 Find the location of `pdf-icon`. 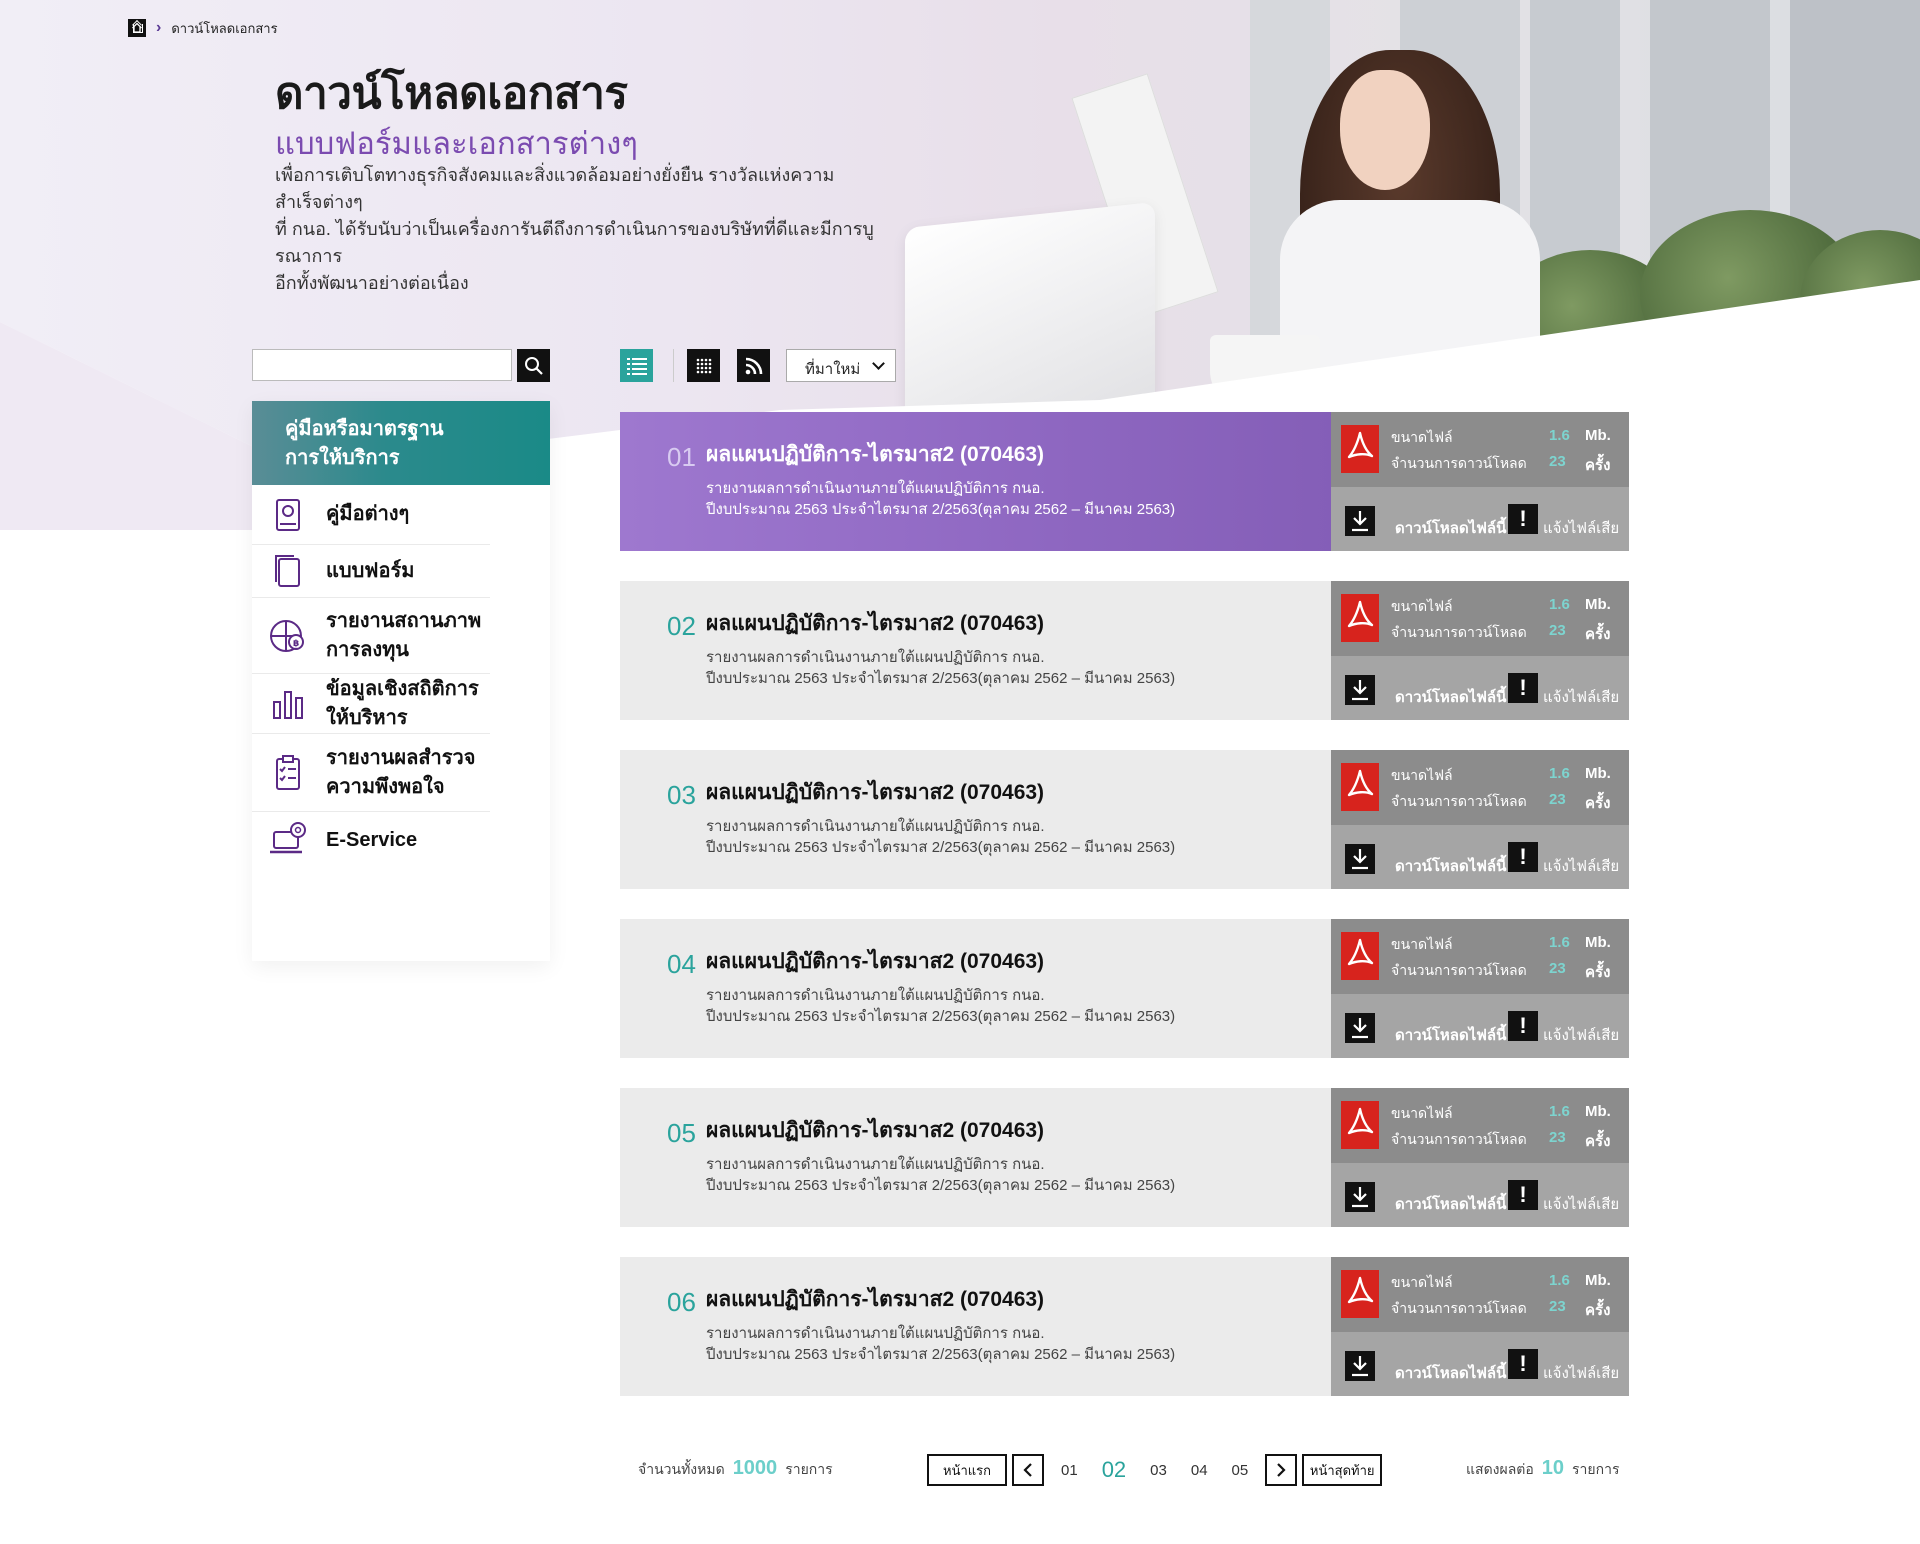

pdf-icon is located at coordinates (1360, 956).